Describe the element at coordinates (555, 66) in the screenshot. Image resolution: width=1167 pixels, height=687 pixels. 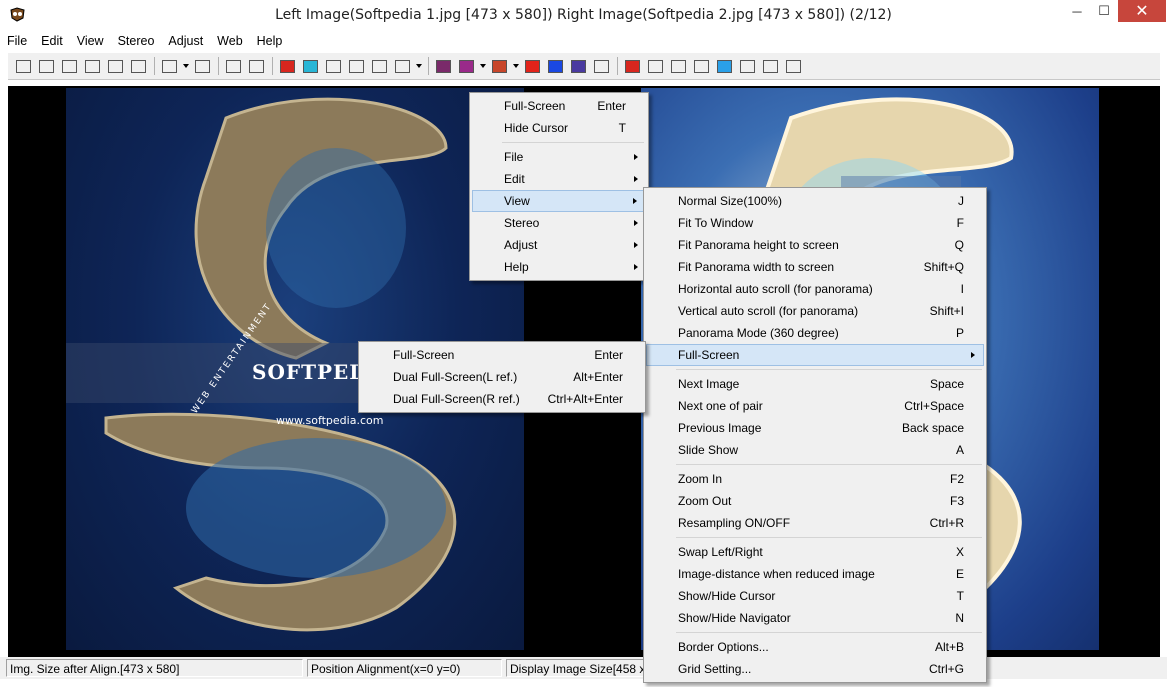
I see `anaglyph-br-icon` at that location.